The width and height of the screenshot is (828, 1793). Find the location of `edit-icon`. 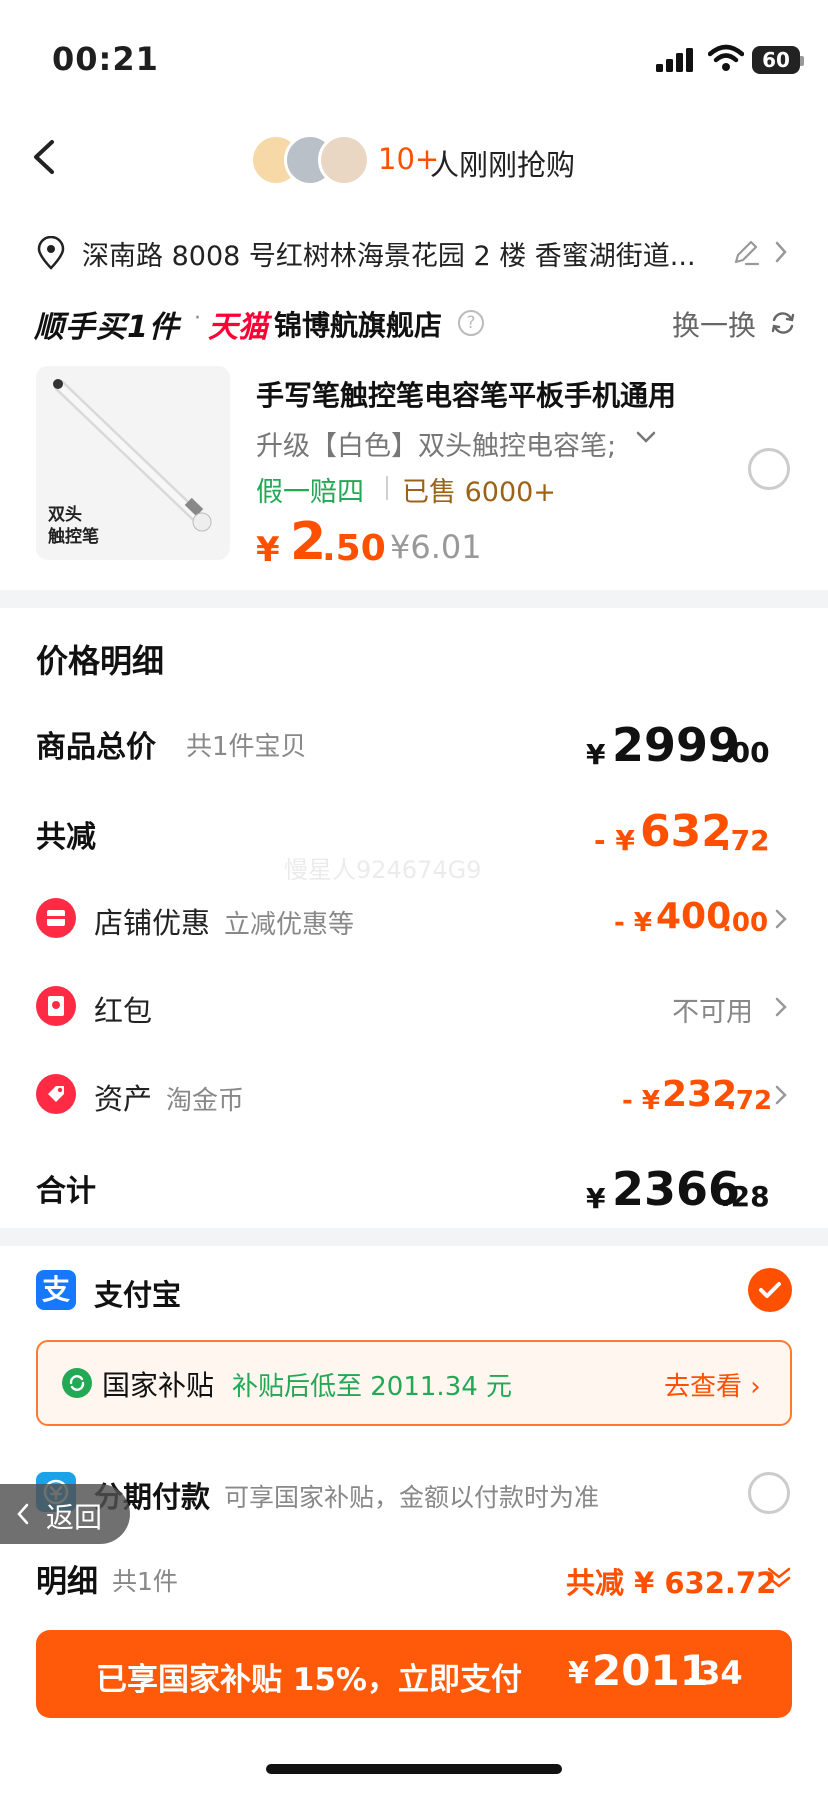

edit-icon is located at coordinates (746, 252).